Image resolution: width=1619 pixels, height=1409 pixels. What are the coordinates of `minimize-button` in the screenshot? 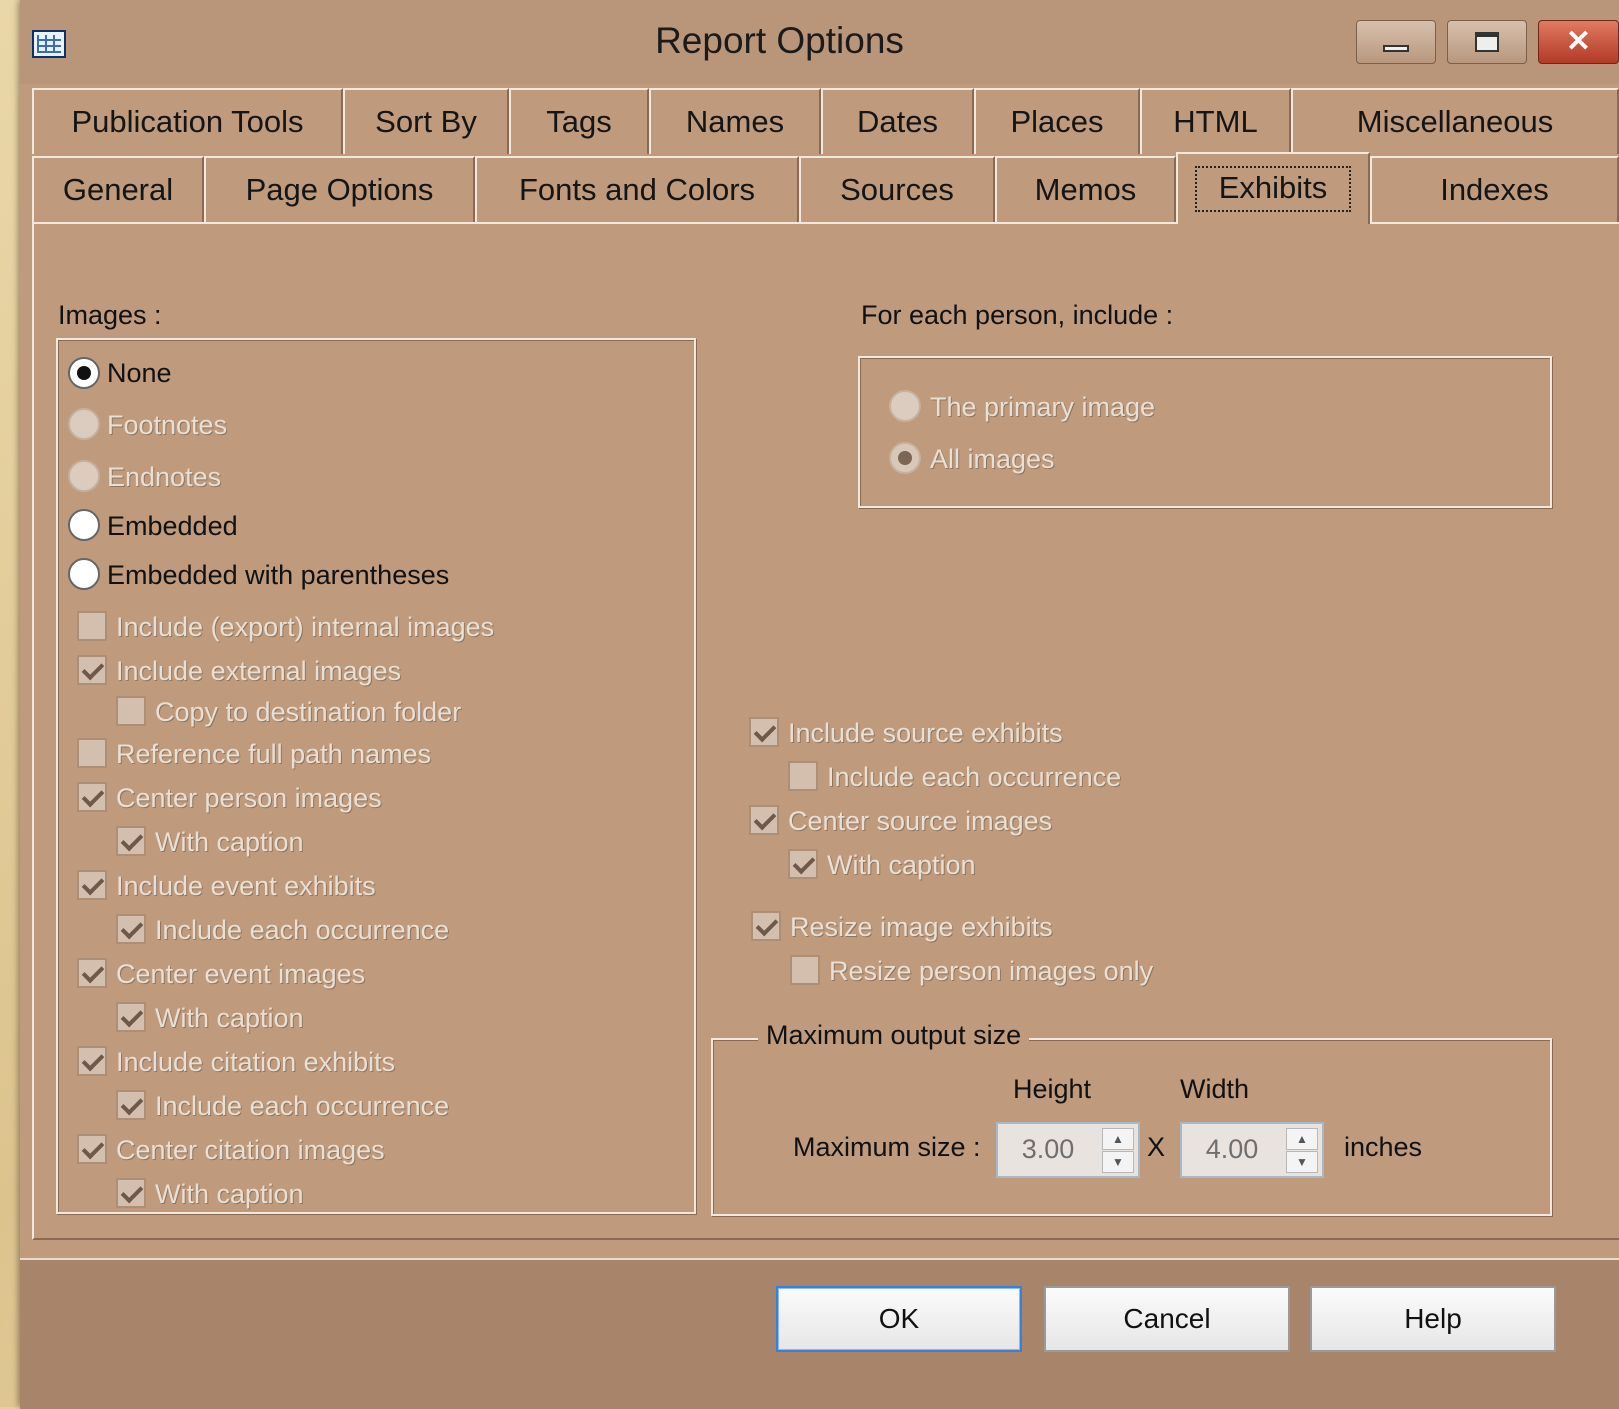 It's located at (1396, 42).